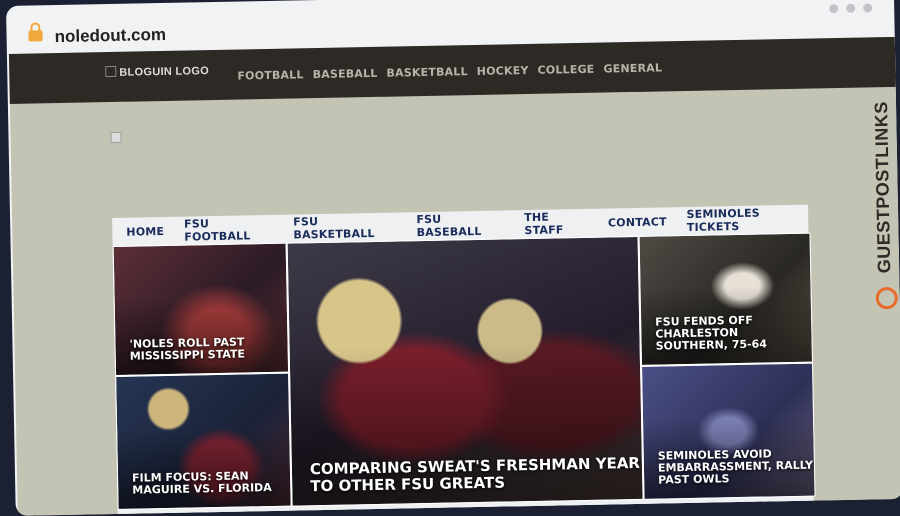 The image size is (900, 516). I want to click on nav-basketball: BASKETBALL, so click(427, 72).